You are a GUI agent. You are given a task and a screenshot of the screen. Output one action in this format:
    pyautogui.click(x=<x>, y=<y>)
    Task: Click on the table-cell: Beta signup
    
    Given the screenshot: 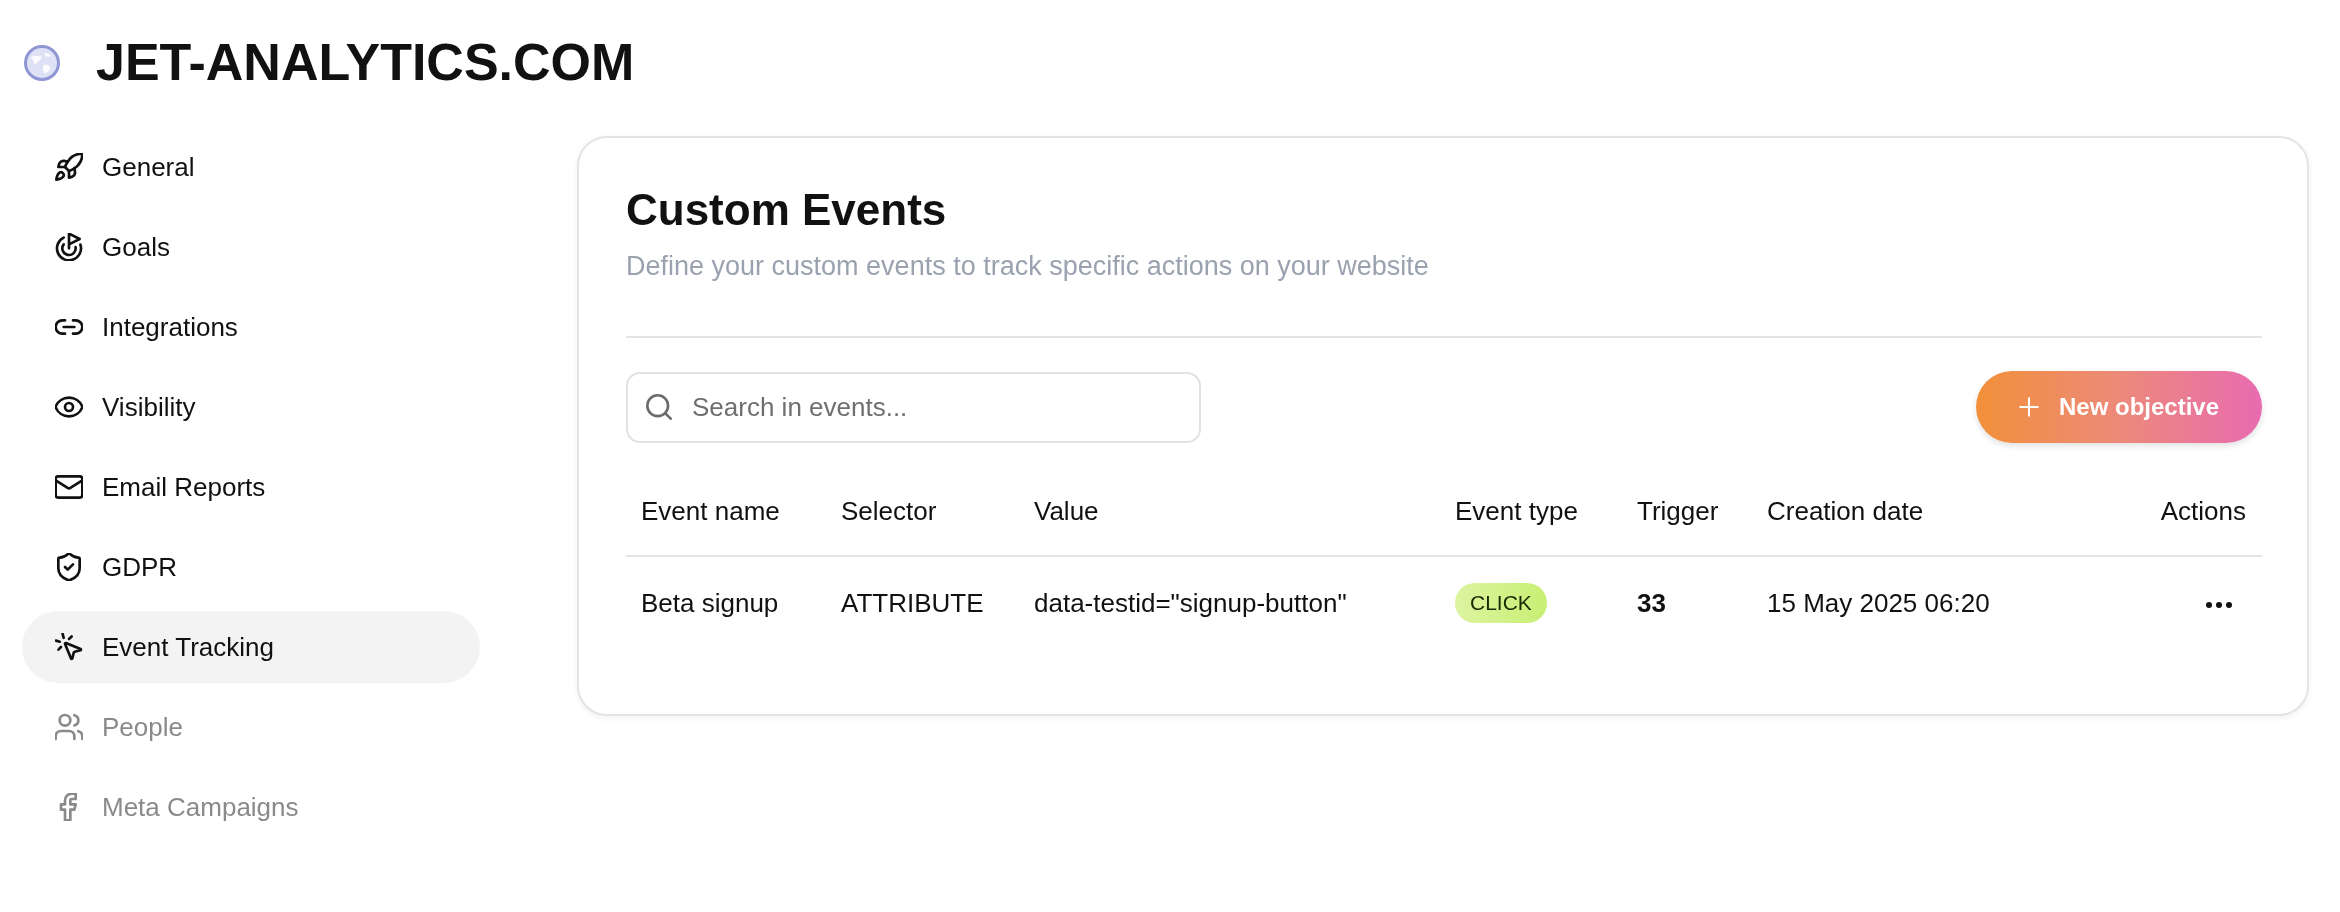 What is the action you would take?
    pyautogui.click(x=726, y=602)
    